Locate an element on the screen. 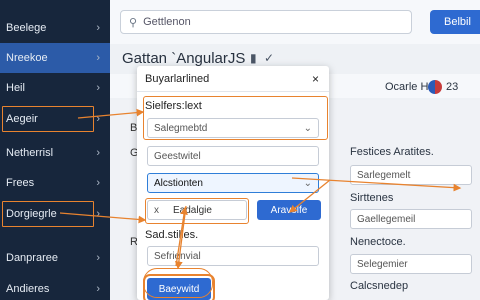 The image size is (480, 300). sidebar-item-label: Heil is located at coordinates (15, 88).